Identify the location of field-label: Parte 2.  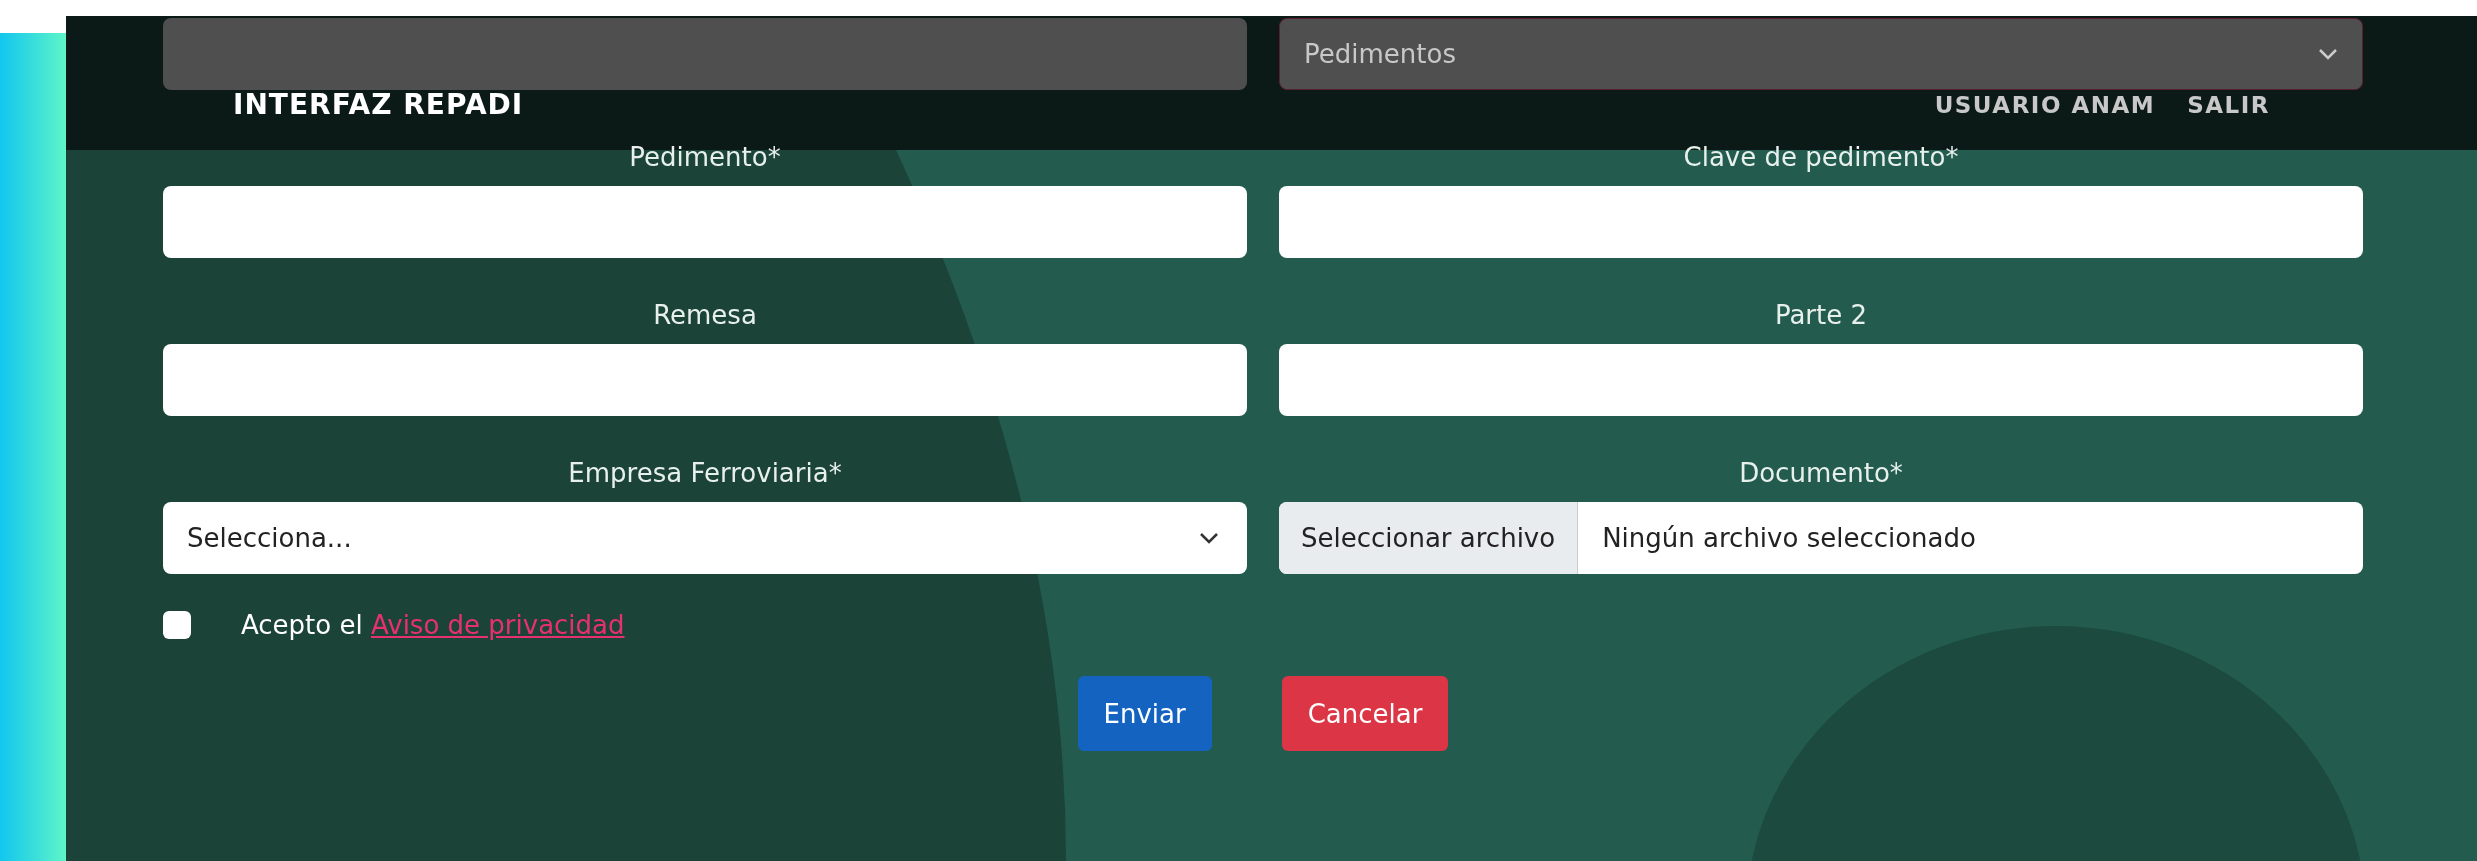
(1821, 315).